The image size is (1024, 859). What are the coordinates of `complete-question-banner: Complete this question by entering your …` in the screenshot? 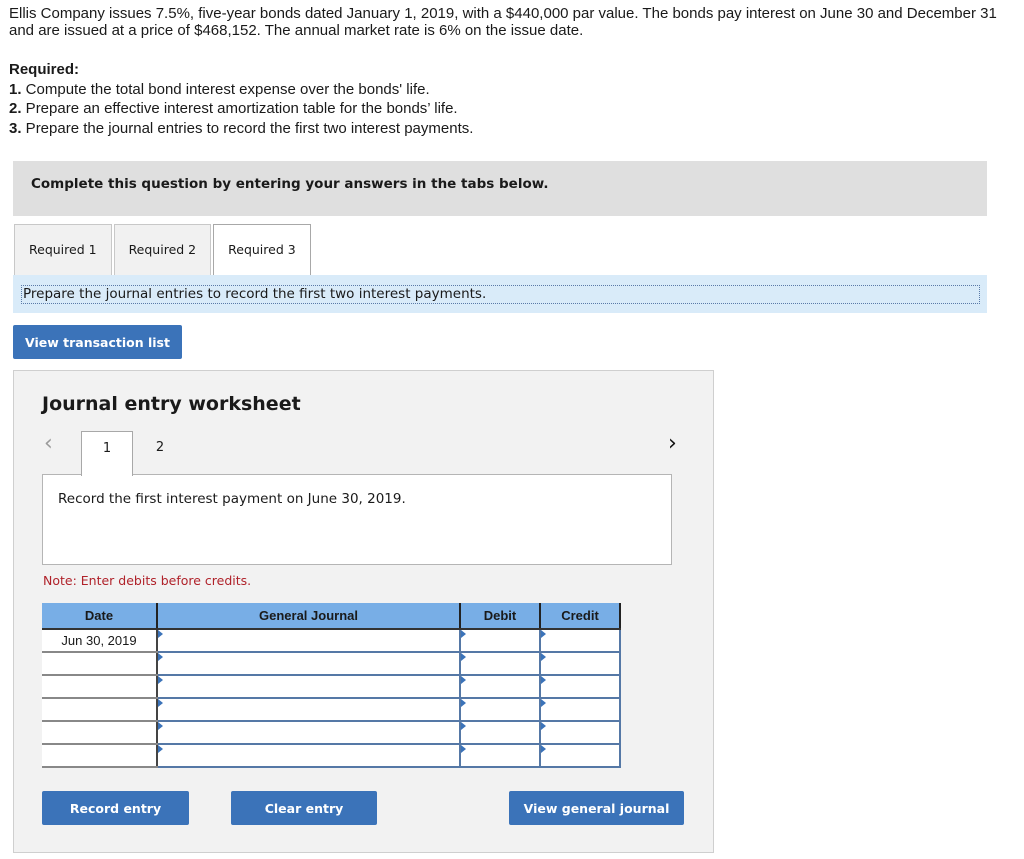 It's located at (500, 188).